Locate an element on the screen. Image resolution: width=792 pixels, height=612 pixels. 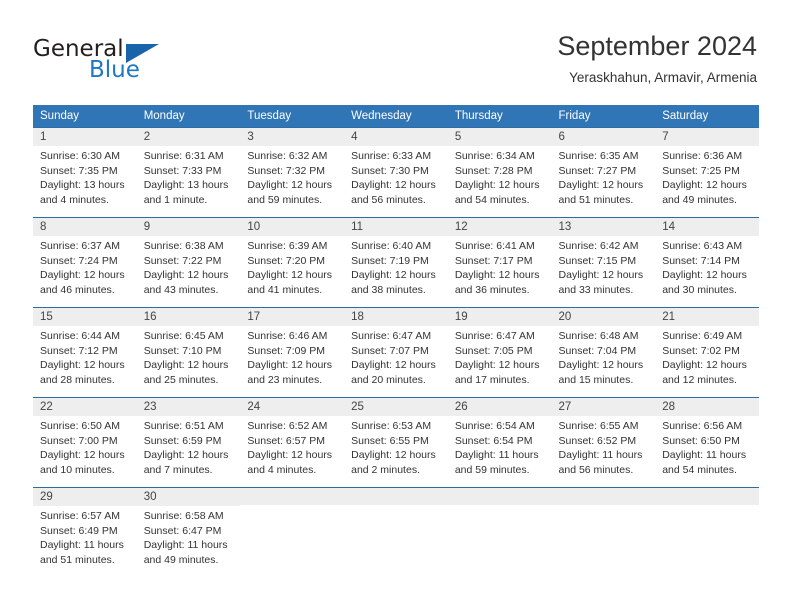
sunset-text: Sunset: 7:33 PM is located at coordinates (182, 170).